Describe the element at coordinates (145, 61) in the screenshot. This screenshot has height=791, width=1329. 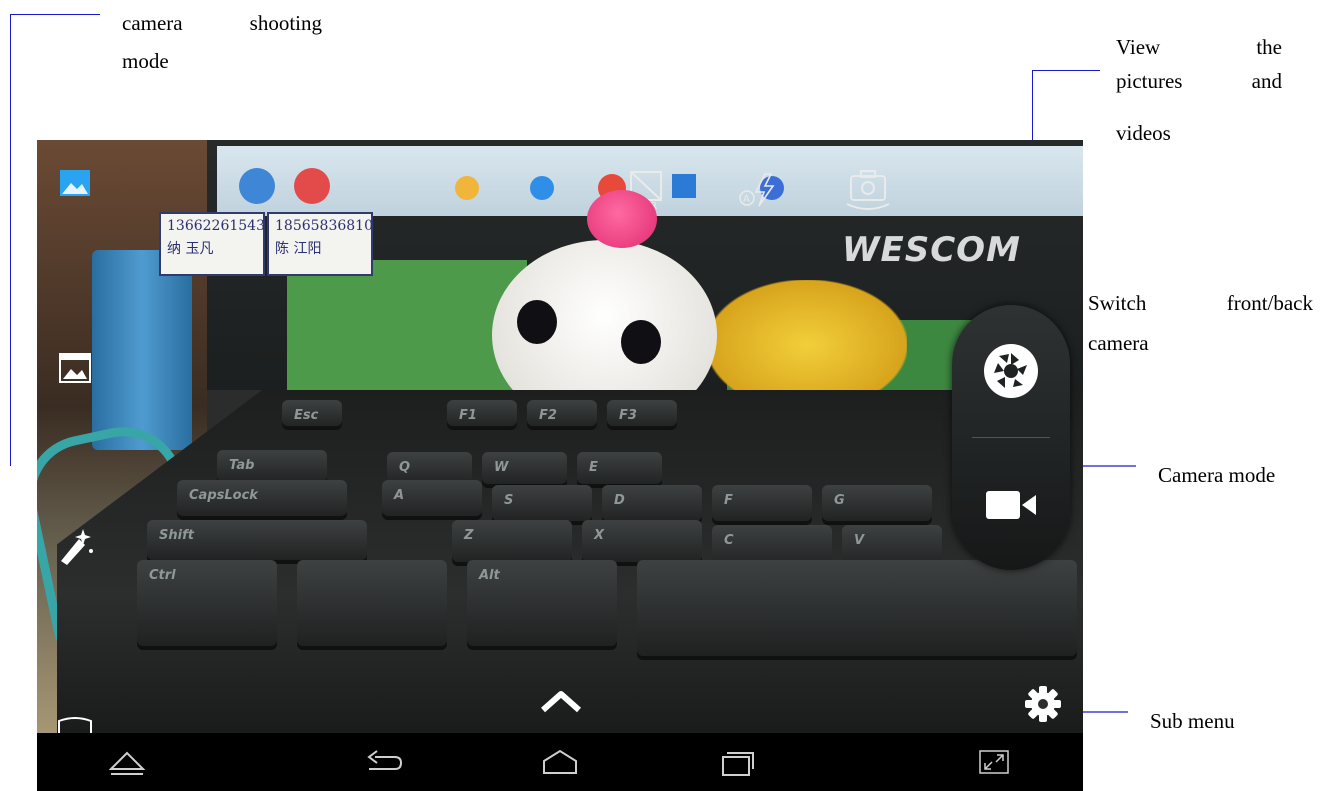
I see `shooting-mode-callout-2: mode` at that location.